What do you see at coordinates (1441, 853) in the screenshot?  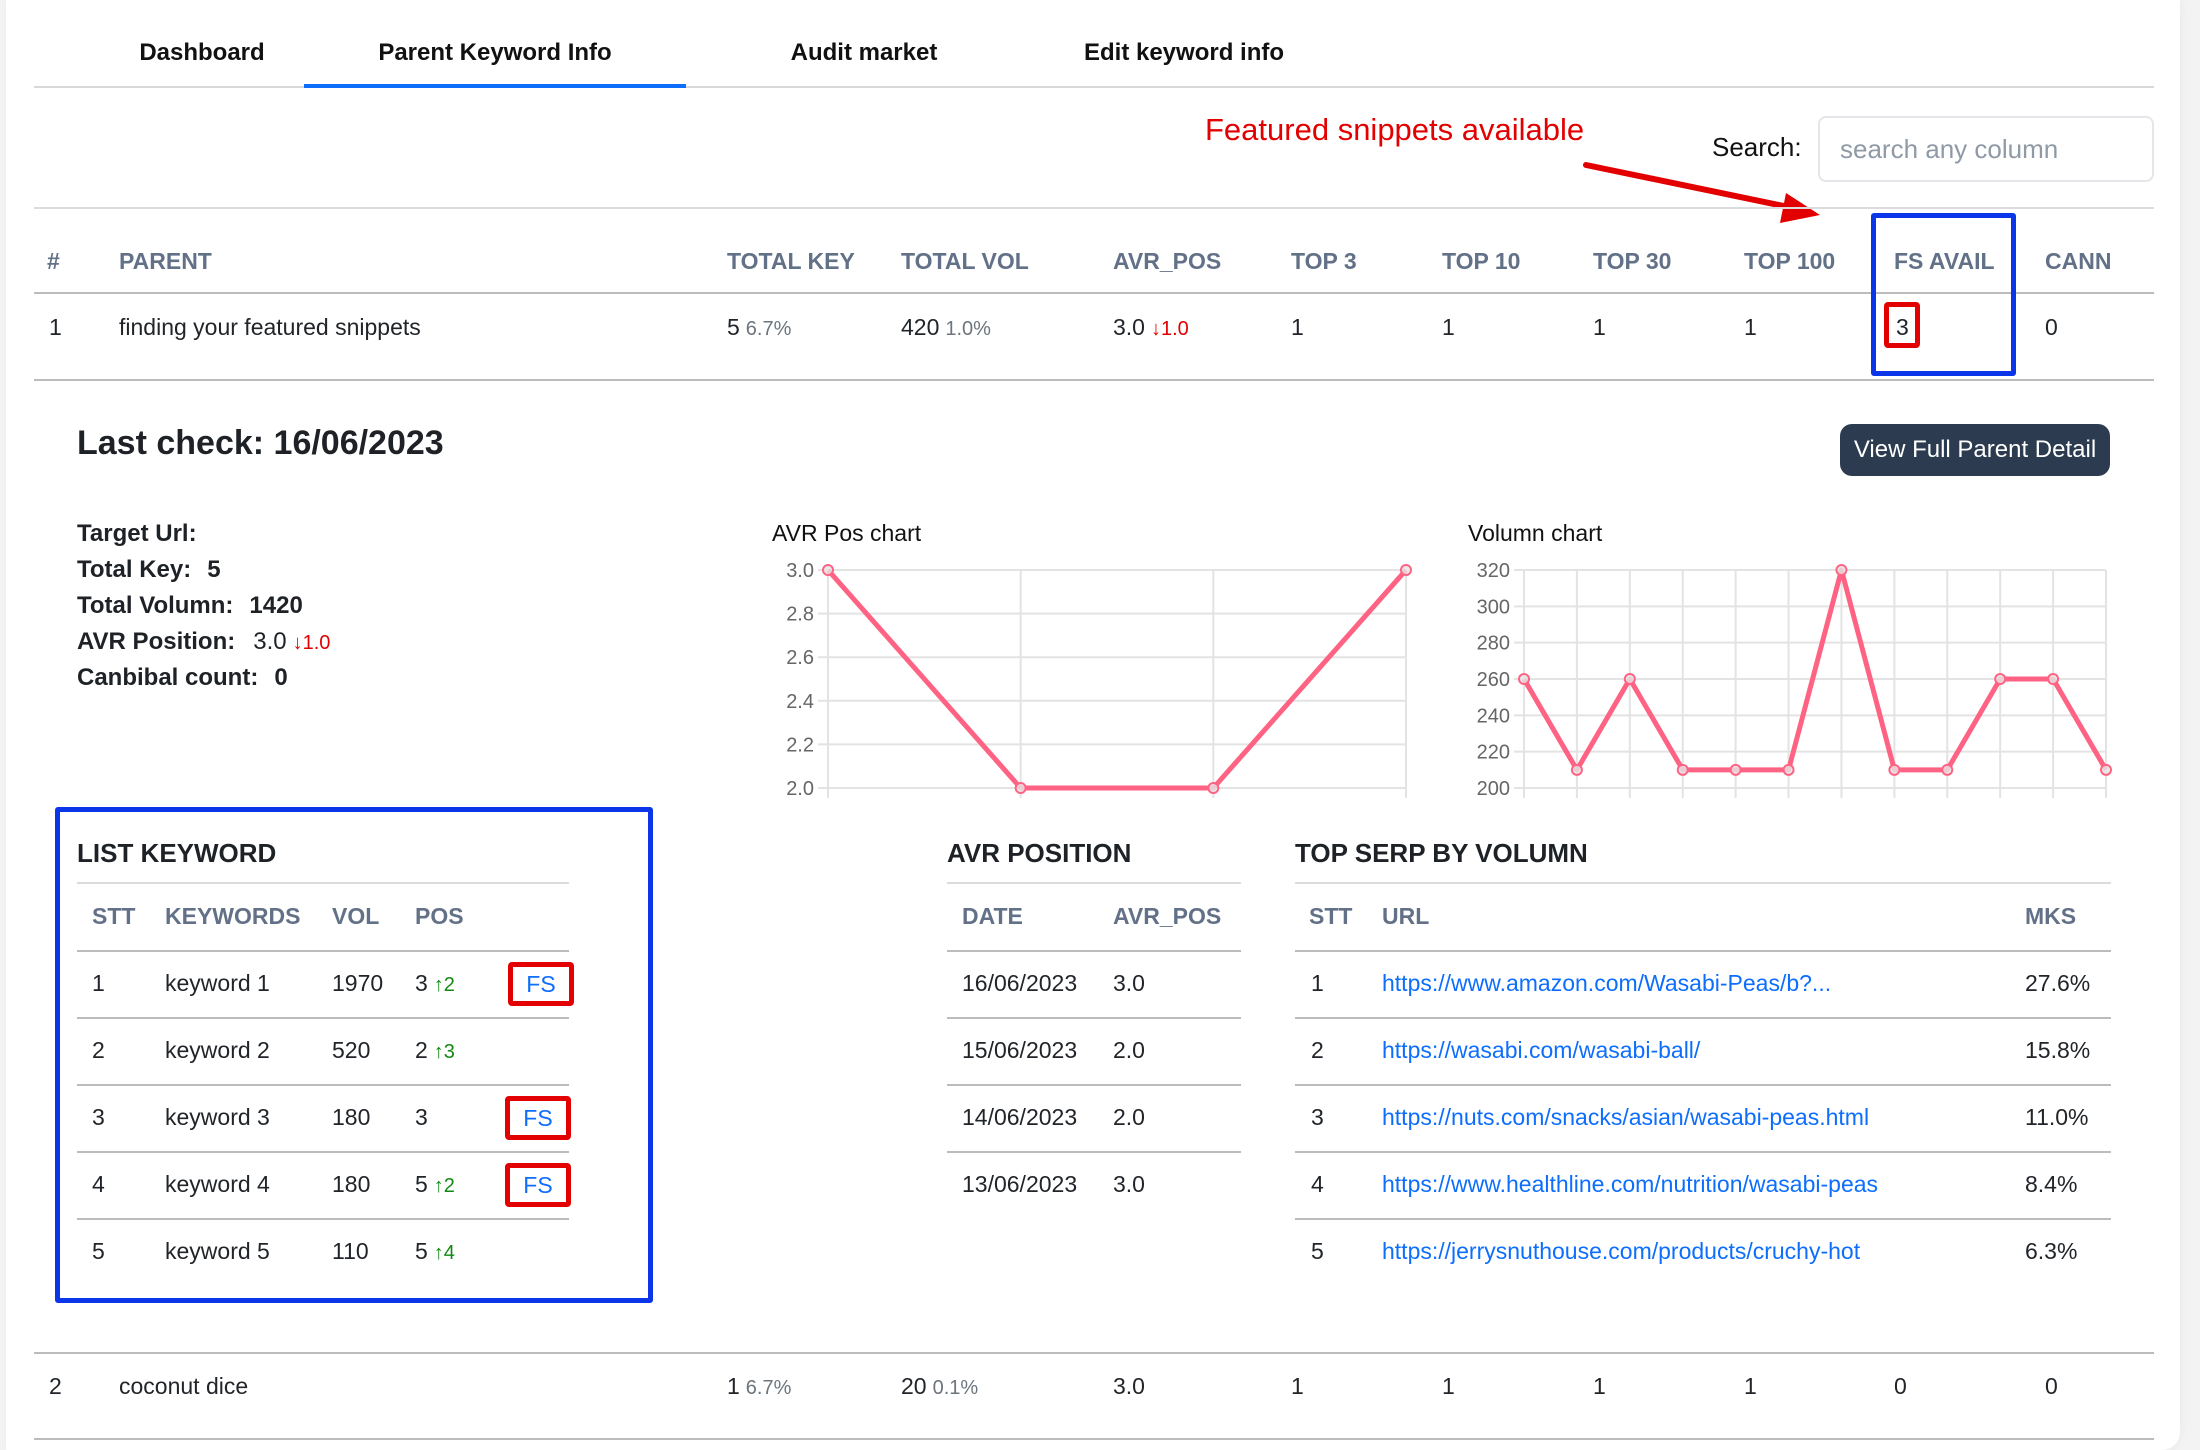 I see `top-serp-title: TOP SERP BY VOLUMN` at bounding box center [1441, 853].